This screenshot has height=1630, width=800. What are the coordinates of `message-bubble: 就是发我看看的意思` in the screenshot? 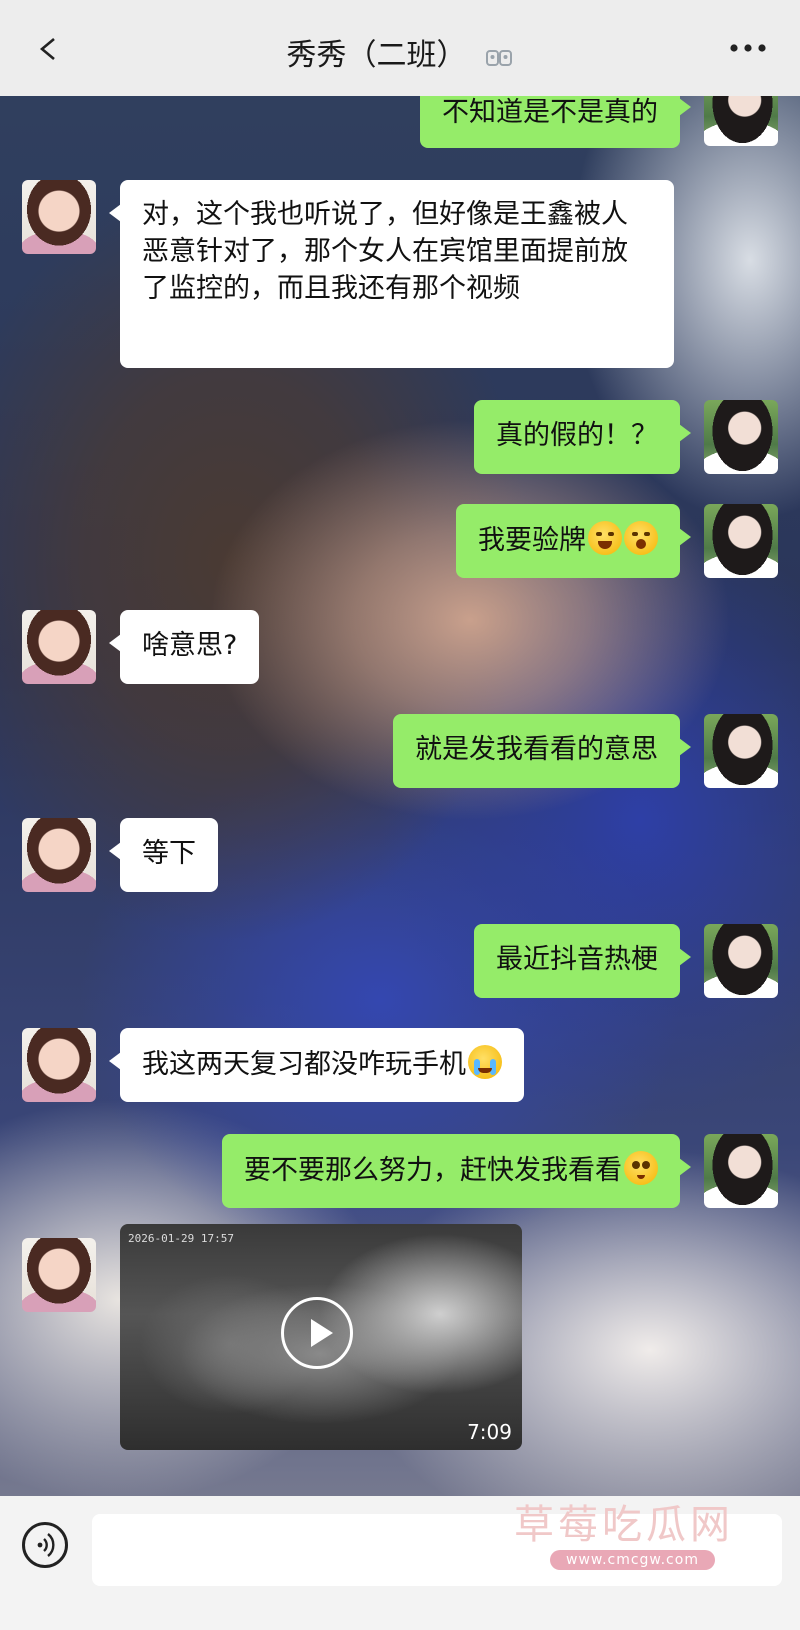 It's located at (542, 751).